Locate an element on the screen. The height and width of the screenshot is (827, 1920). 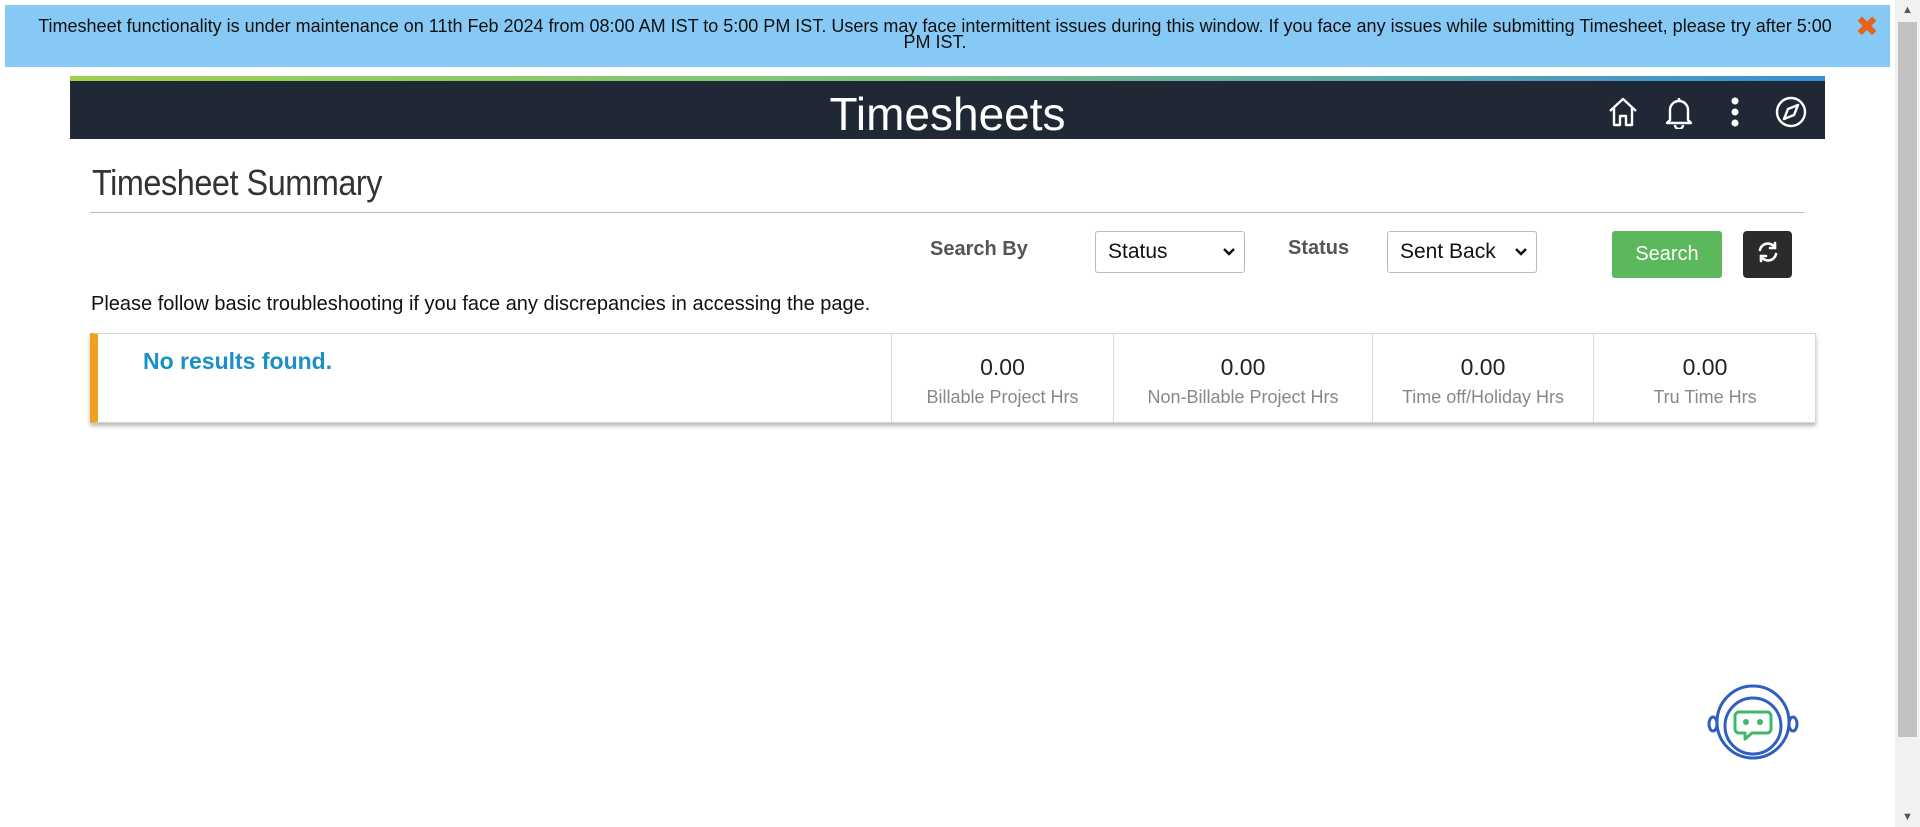
scroll-thumb is located at coordinates (1907, 379).